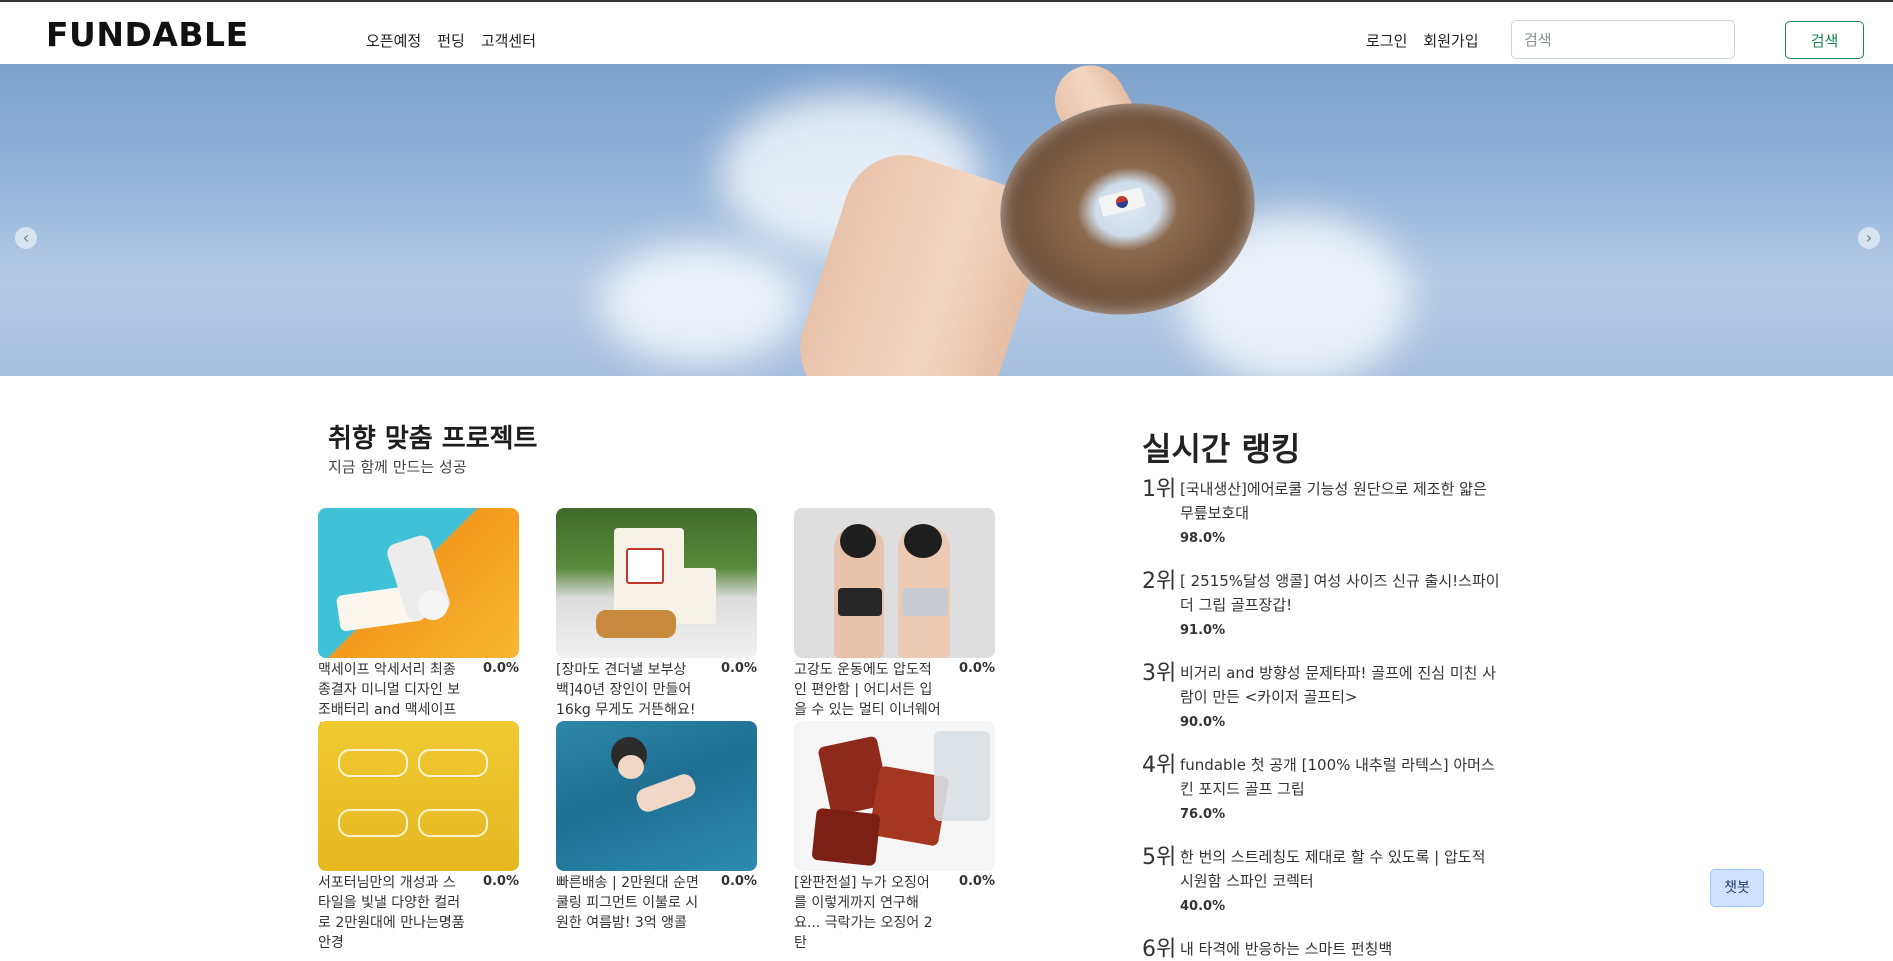  What do you see at coordinates (1159, 581) in the screenshot?
I see `ranking-number: 2위` at bounding box center [1159, 581].